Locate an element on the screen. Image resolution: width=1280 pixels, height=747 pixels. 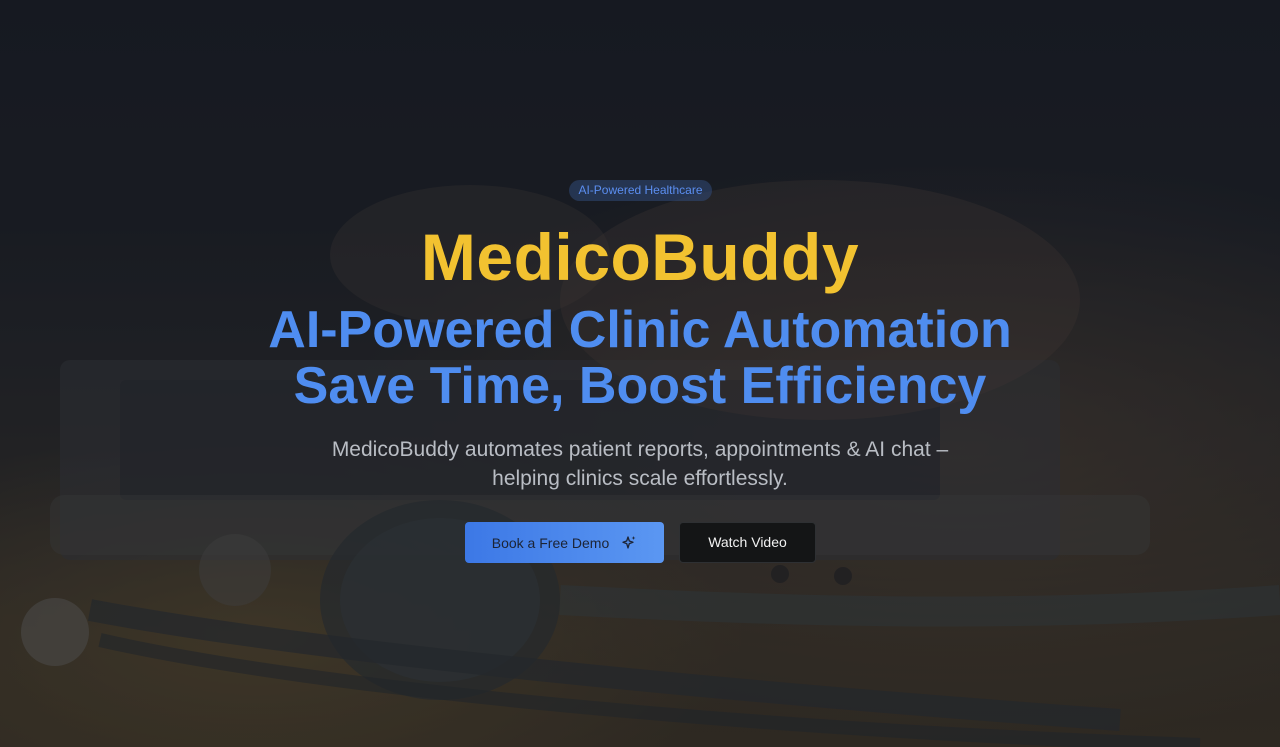
sparkle-icon is located at coordinates (629, 543).